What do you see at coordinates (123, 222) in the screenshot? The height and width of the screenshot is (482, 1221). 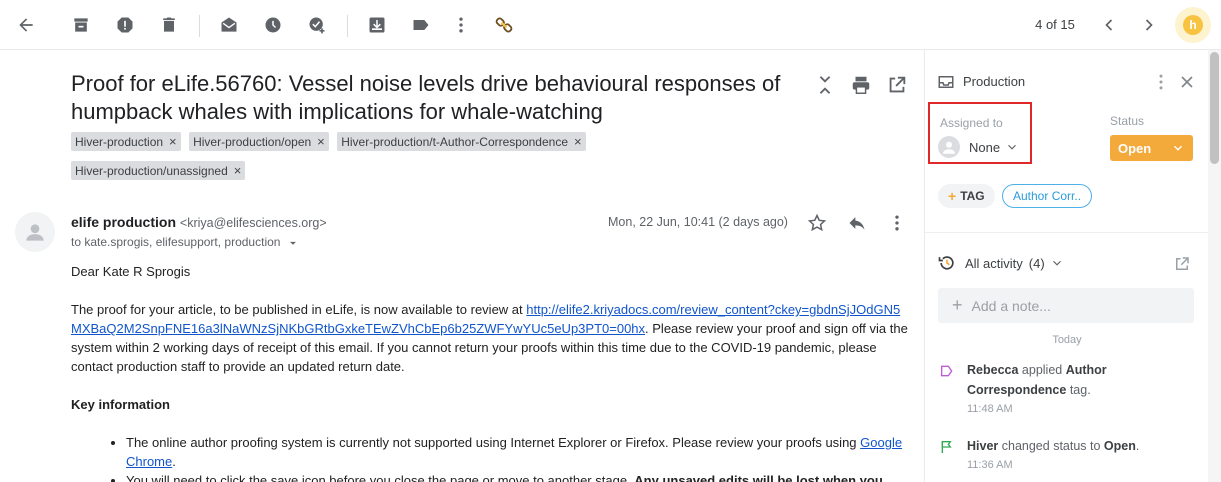 I see `sender-name: elife production` at bounding box center [123, 222].